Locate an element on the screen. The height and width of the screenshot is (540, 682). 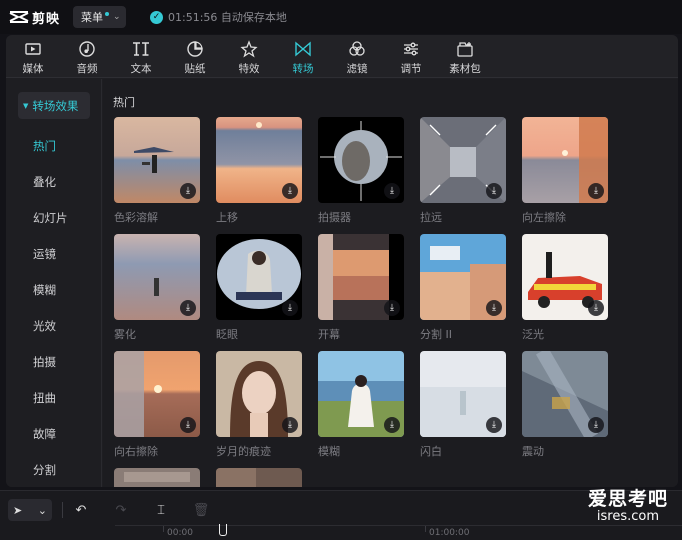
media-icon is located at coordinates (33, 49).